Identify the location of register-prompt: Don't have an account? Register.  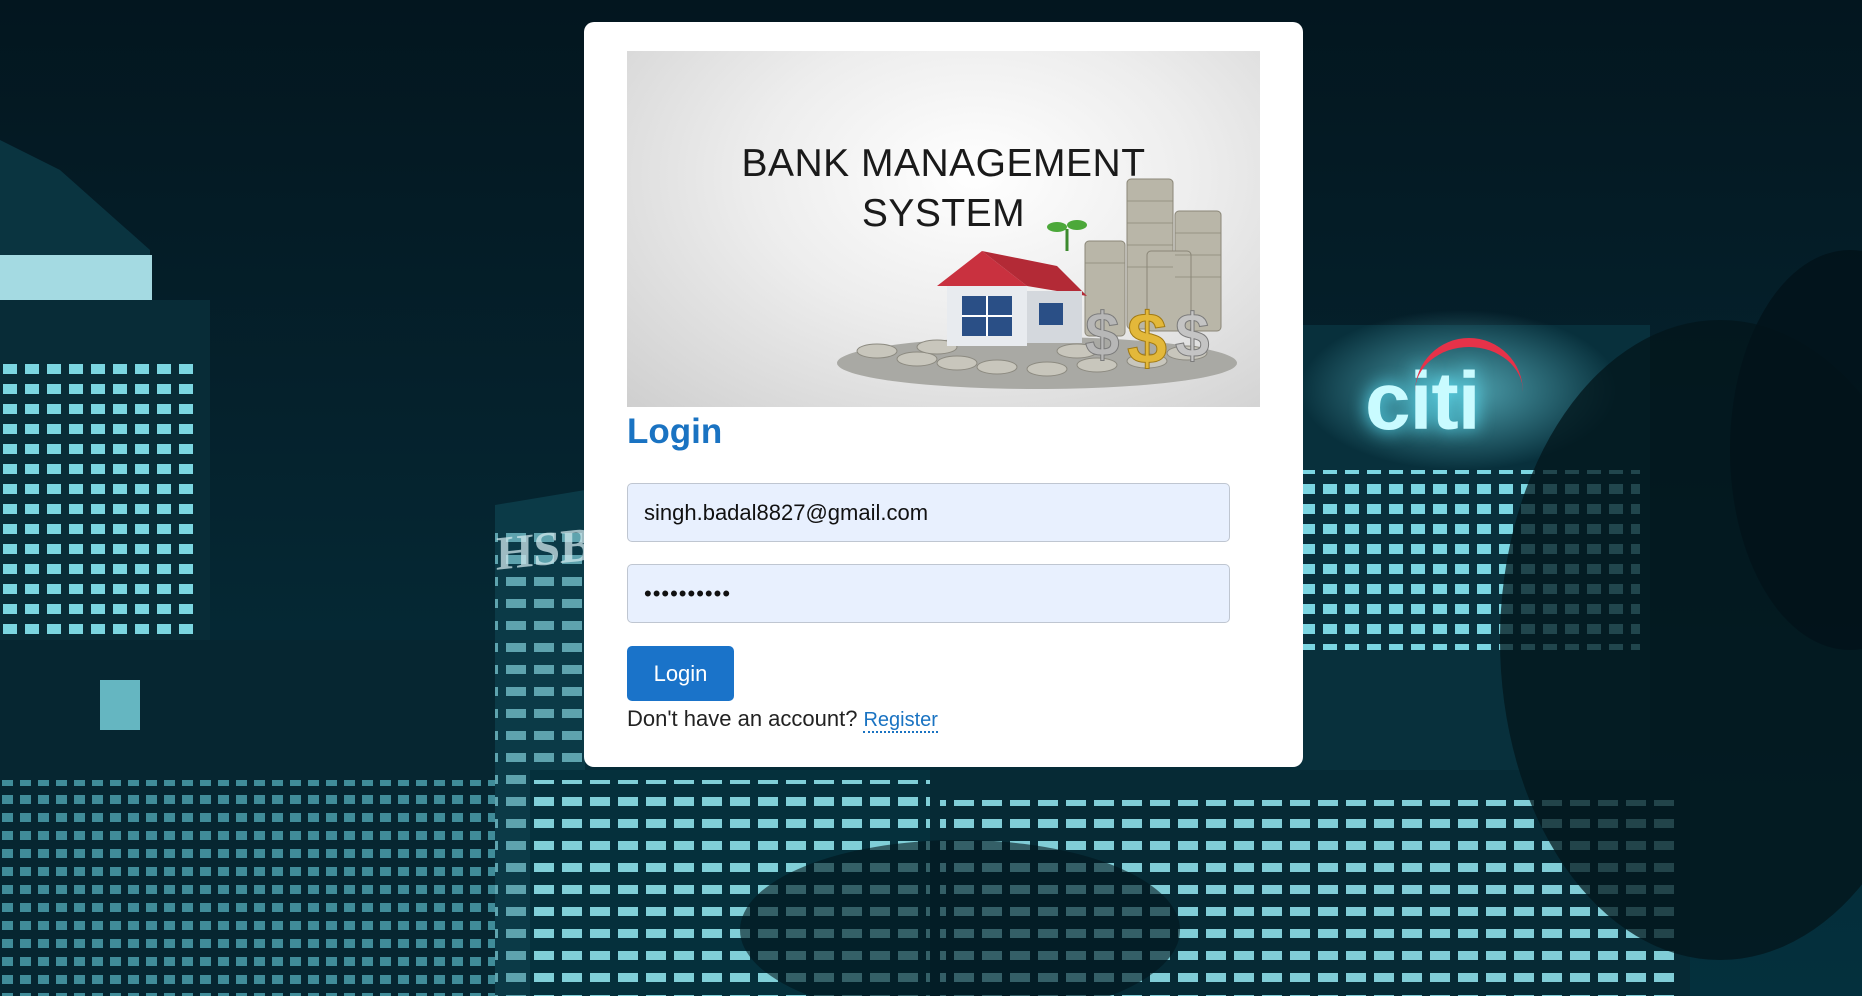
(782, 719).